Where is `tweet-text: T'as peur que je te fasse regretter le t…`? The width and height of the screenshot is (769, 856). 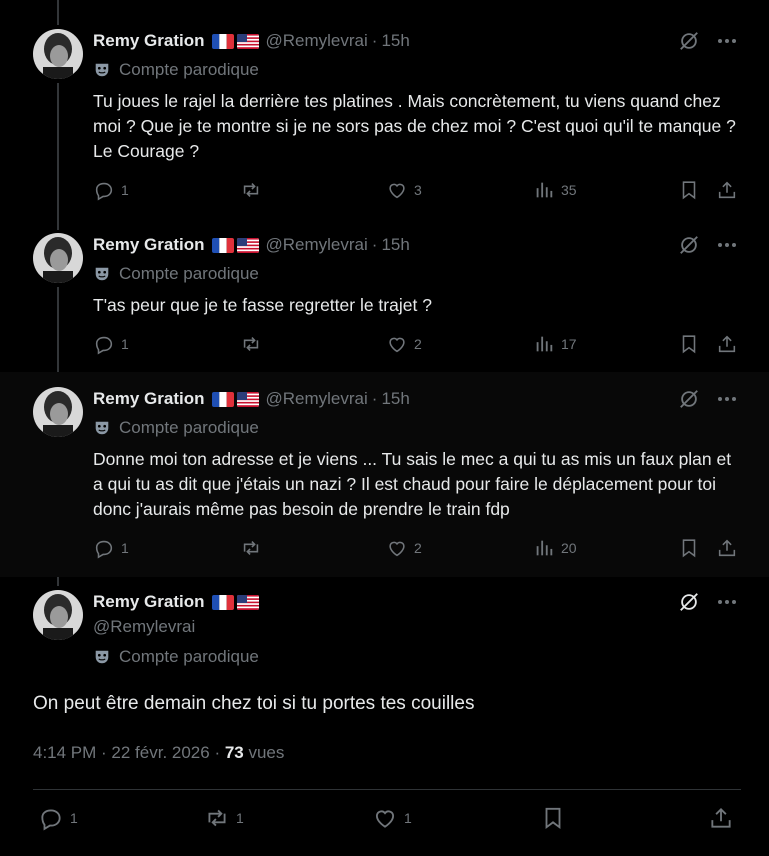
tweet-text: T'as peur que je te fasse regretter le t… is located at coordinates (262, 305).